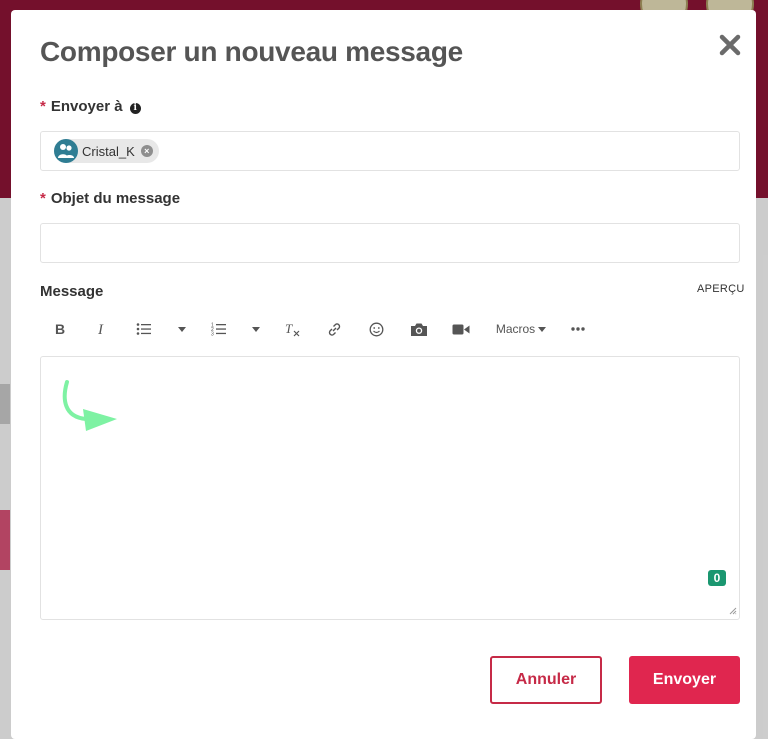 This screenshot has height=739, width=768. I want to click on clear-format-icon: T, so click(292, 329).